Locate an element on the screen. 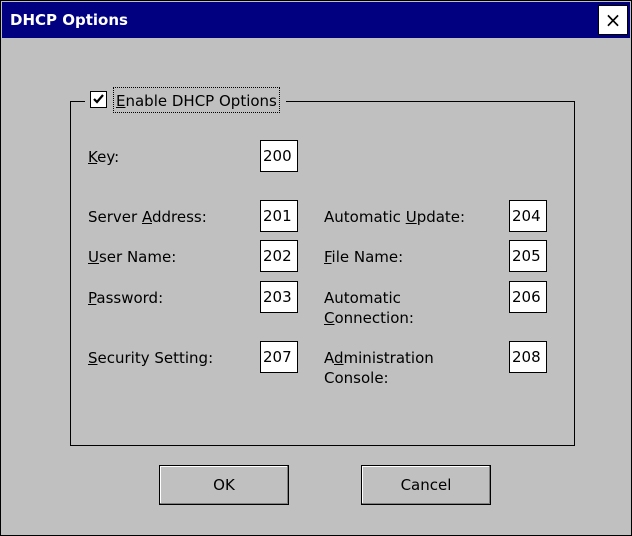 The width and height of the screenshot is (632, 536). key-field: 200 is located at coordinates (279, 156).